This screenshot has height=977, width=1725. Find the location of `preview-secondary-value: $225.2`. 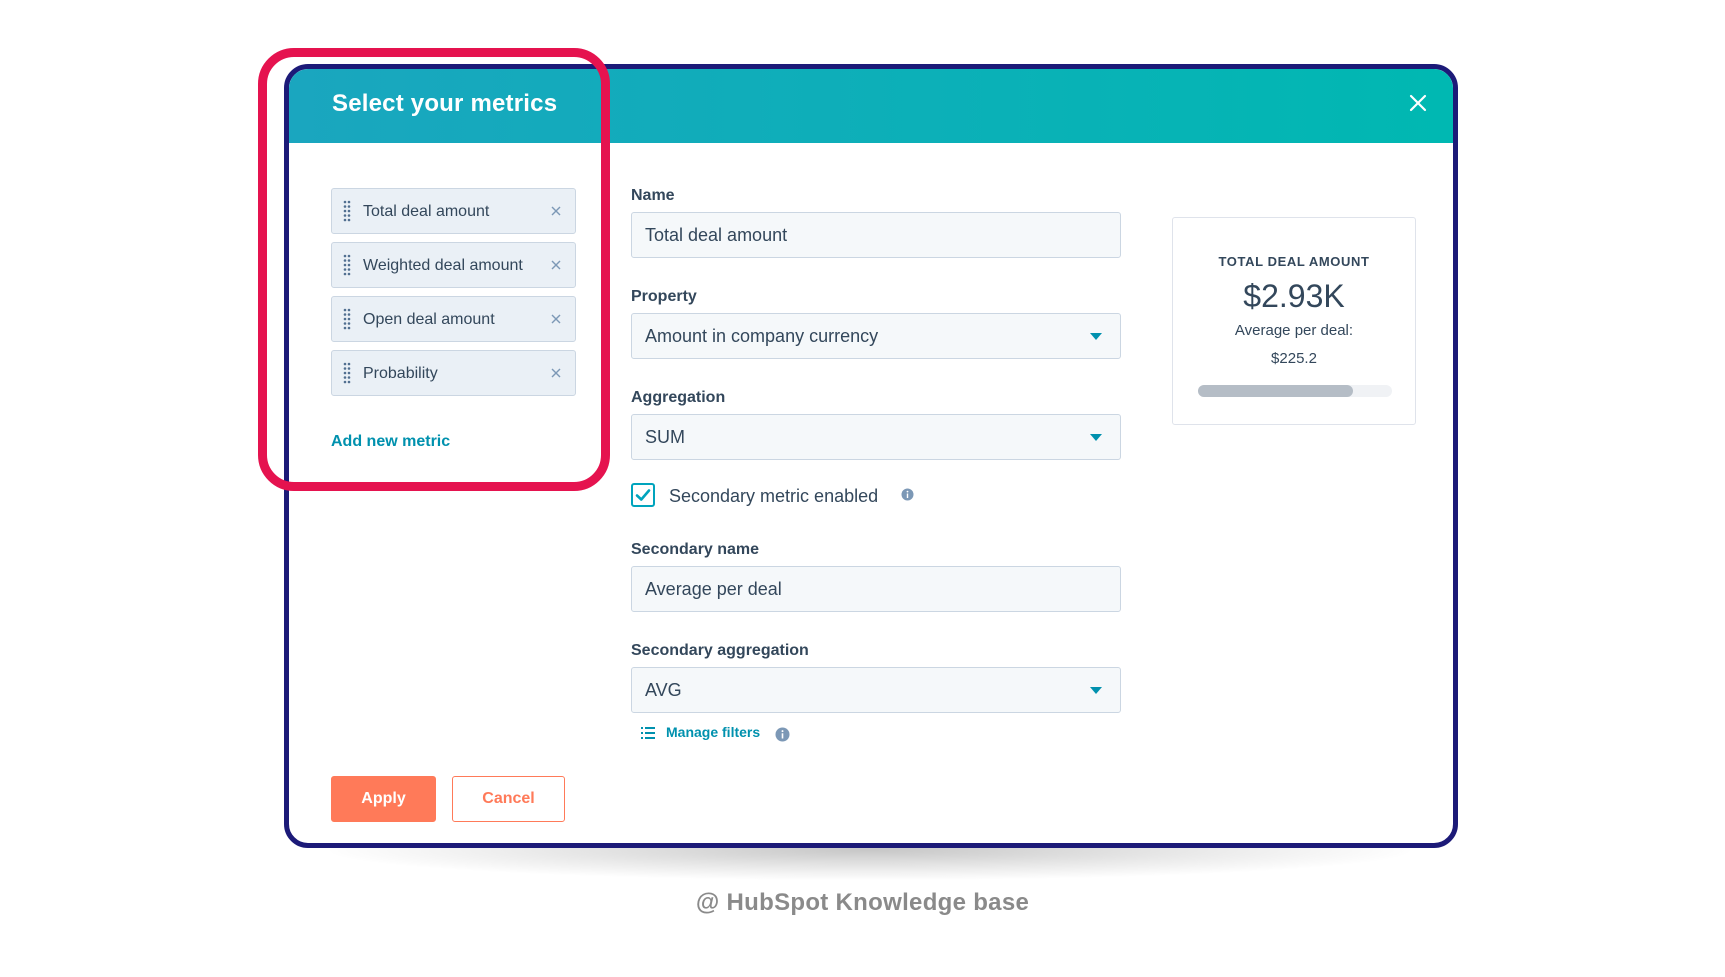

preview-secondary-value: $225.2 is located at coordinates (1294, 358).